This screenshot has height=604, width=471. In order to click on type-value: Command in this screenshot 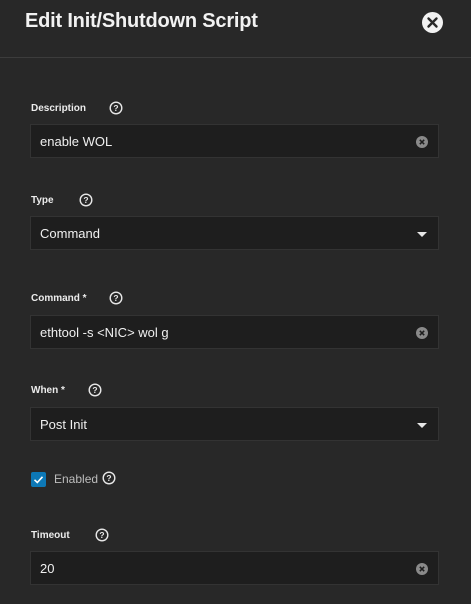, I will do `click(70, 233)`.